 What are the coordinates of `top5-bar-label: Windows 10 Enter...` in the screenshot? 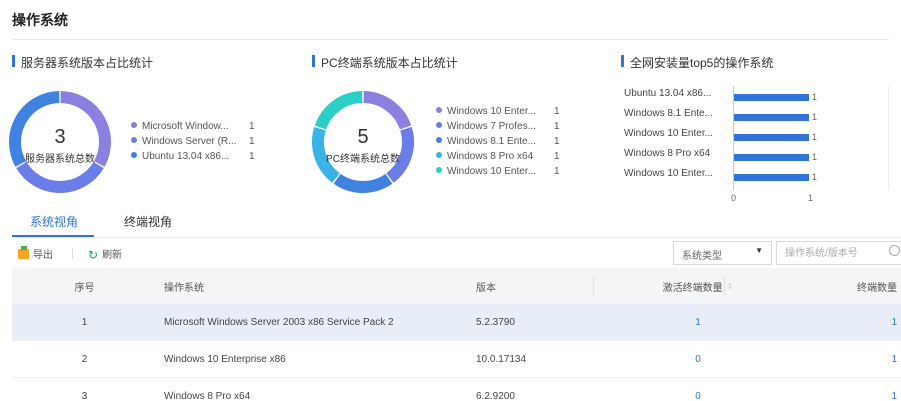 It's located at (668, 173).